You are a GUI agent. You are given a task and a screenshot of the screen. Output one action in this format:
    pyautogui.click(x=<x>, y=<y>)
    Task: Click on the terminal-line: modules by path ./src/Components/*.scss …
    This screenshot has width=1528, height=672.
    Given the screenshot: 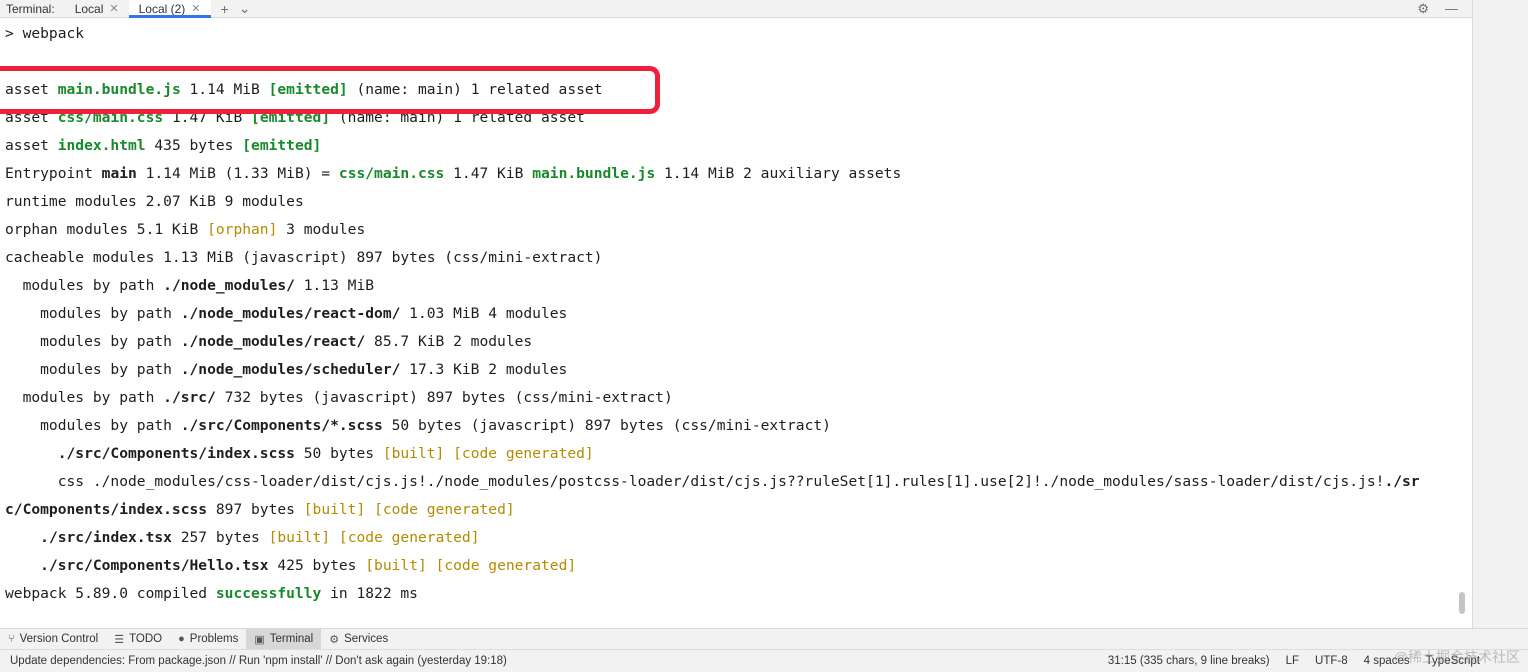 What is the action you would take?
    pyautogui.click(x=418, y=425)
    